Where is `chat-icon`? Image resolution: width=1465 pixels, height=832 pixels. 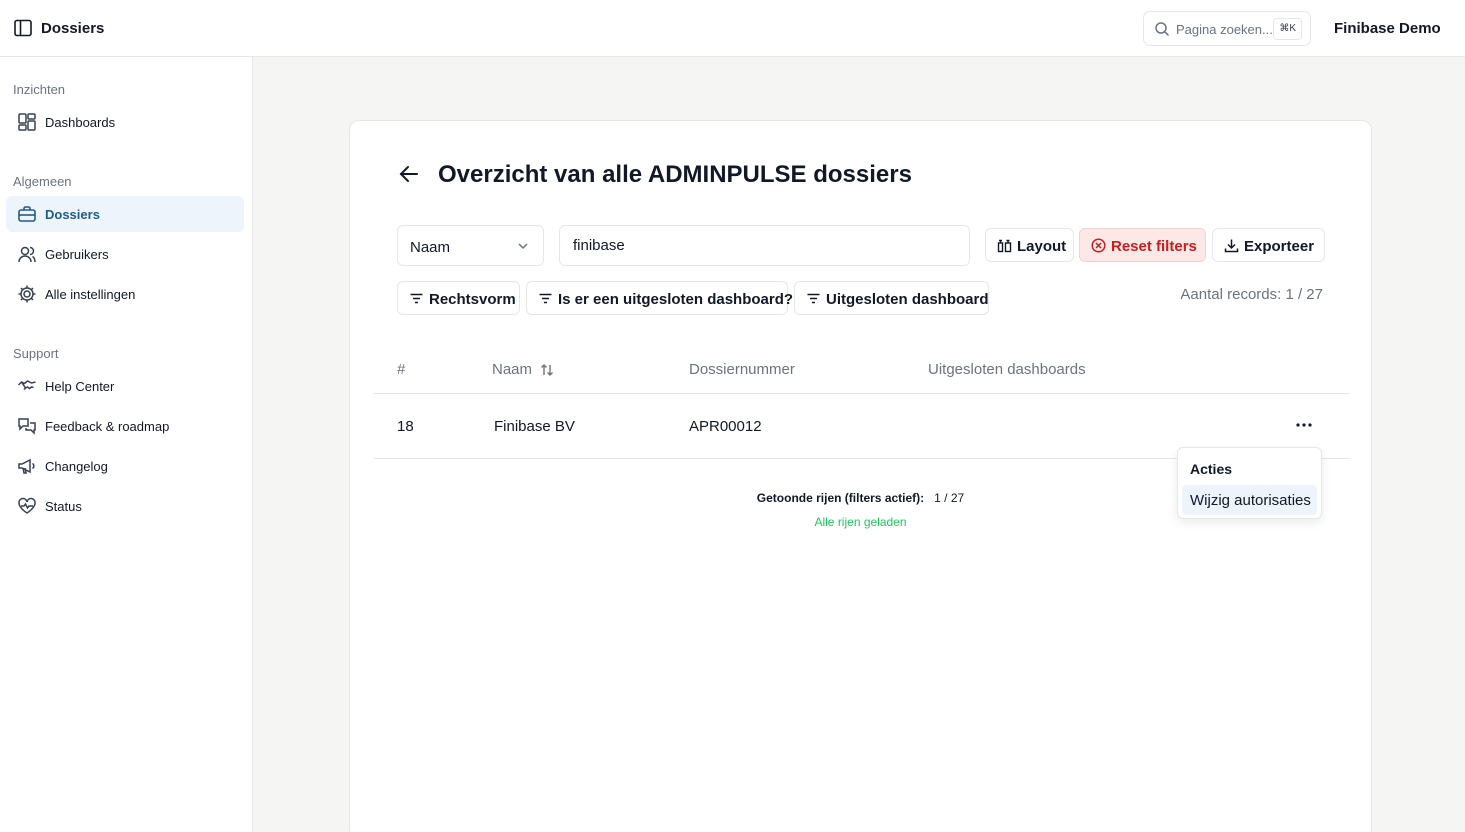
chat-icon is located at coordinates (27, 426).